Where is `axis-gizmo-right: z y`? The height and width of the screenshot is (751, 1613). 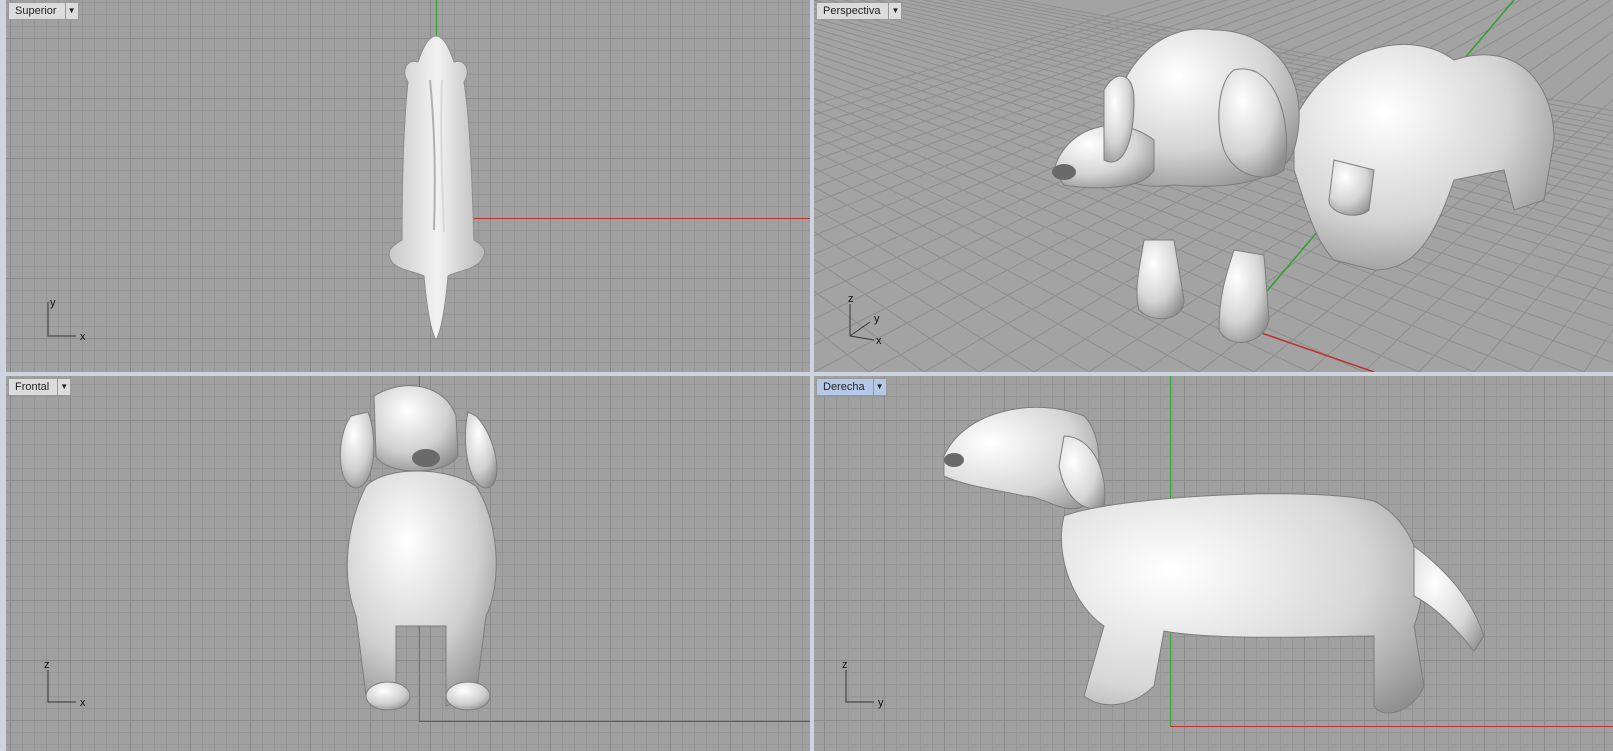 axis-gizmo-right: z y is located at coordinates (863, 684).